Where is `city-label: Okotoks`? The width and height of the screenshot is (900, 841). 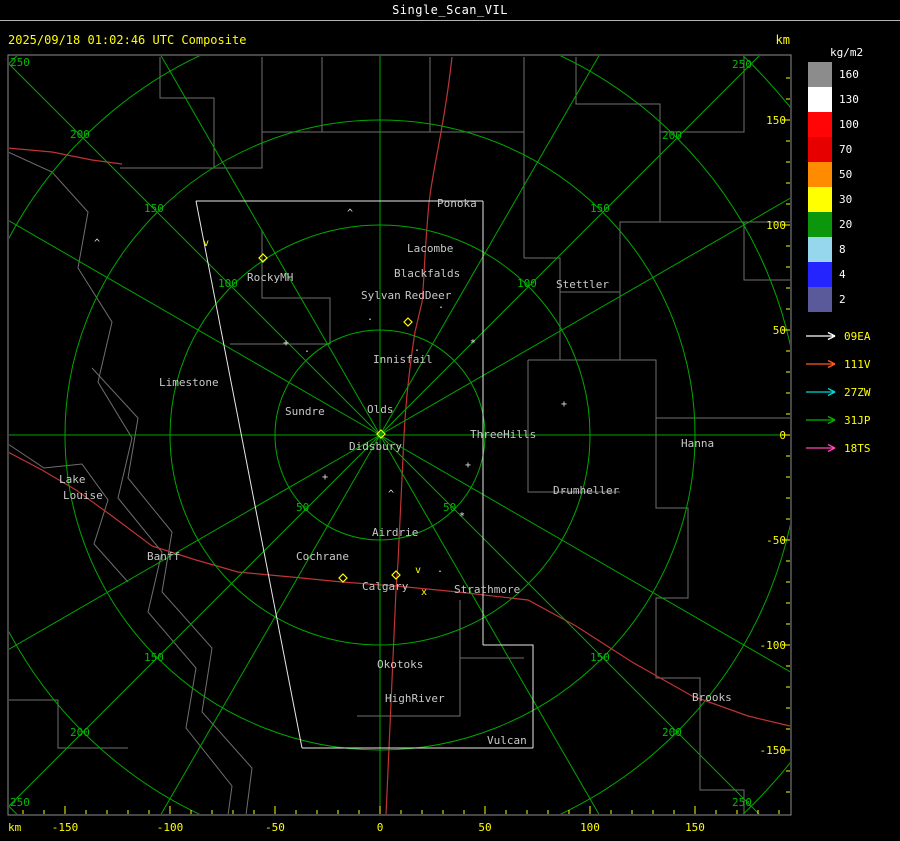
city-label: Okotoks is located at coordinates (400, 664).